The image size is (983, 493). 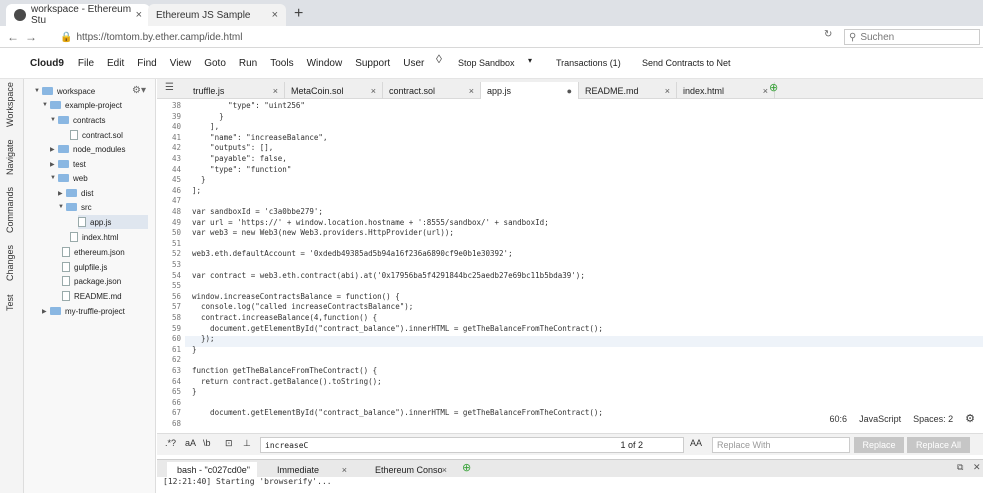 I want to click on tree-item-label: README.md, so click(x=98, y=296).